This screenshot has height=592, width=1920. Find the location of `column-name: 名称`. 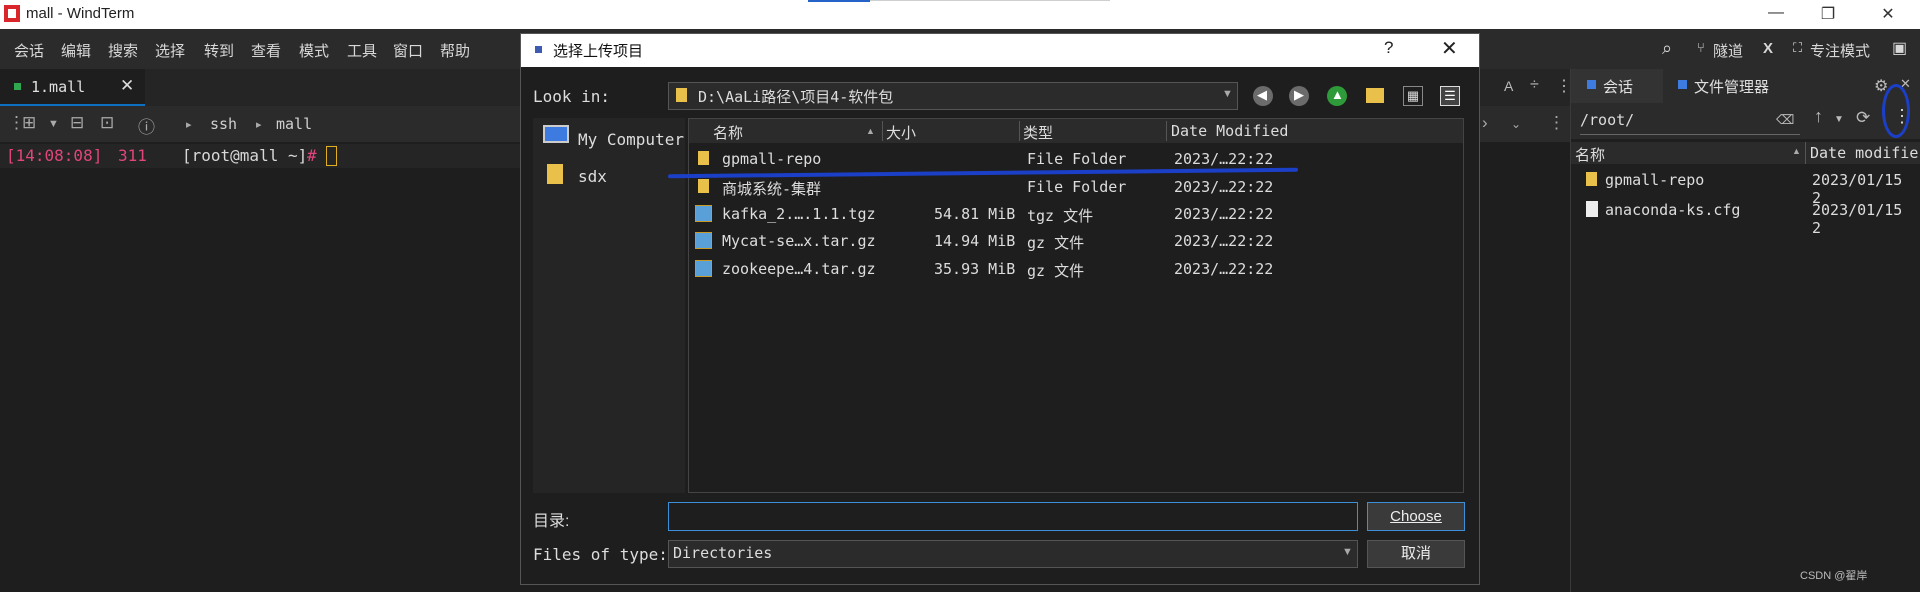

column-name: 名称 is located at coordinates (728, 132).